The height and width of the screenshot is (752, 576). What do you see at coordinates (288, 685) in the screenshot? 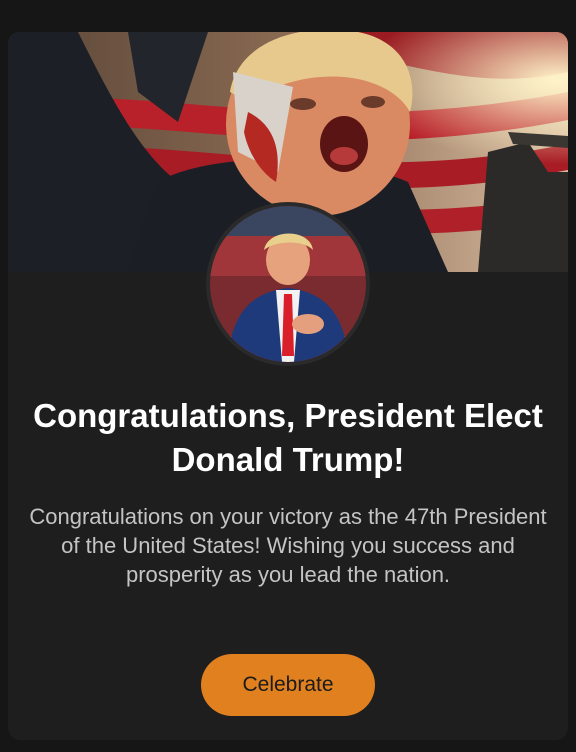
I see `celebrate-button: Celebrate` at bounding box center [288, 685].